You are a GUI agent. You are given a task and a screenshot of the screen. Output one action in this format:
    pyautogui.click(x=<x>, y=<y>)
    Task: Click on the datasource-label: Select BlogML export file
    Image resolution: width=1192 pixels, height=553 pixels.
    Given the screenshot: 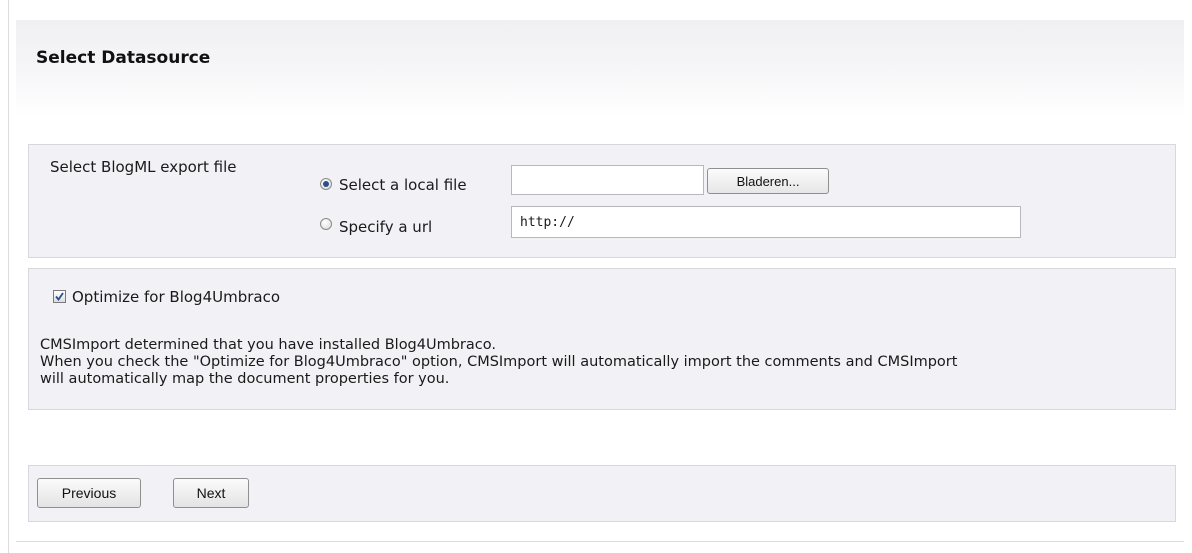 What is the action you would take?
    pyautogui.click(x=143, y=167)
    